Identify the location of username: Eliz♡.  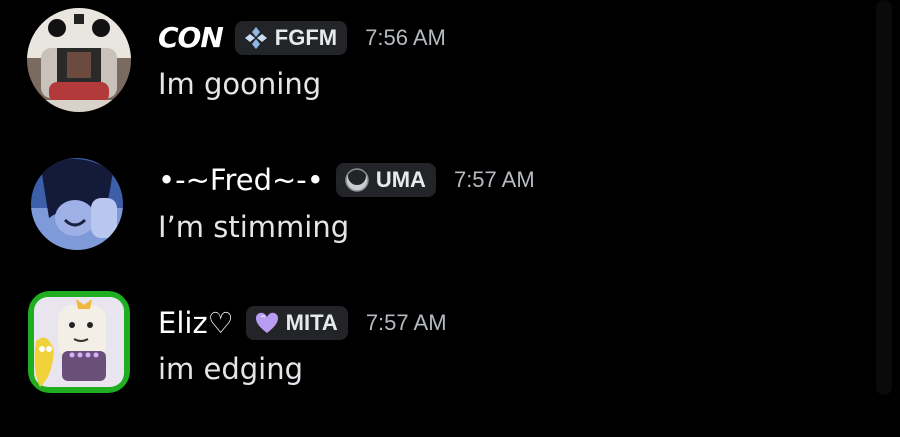
(196, 323).